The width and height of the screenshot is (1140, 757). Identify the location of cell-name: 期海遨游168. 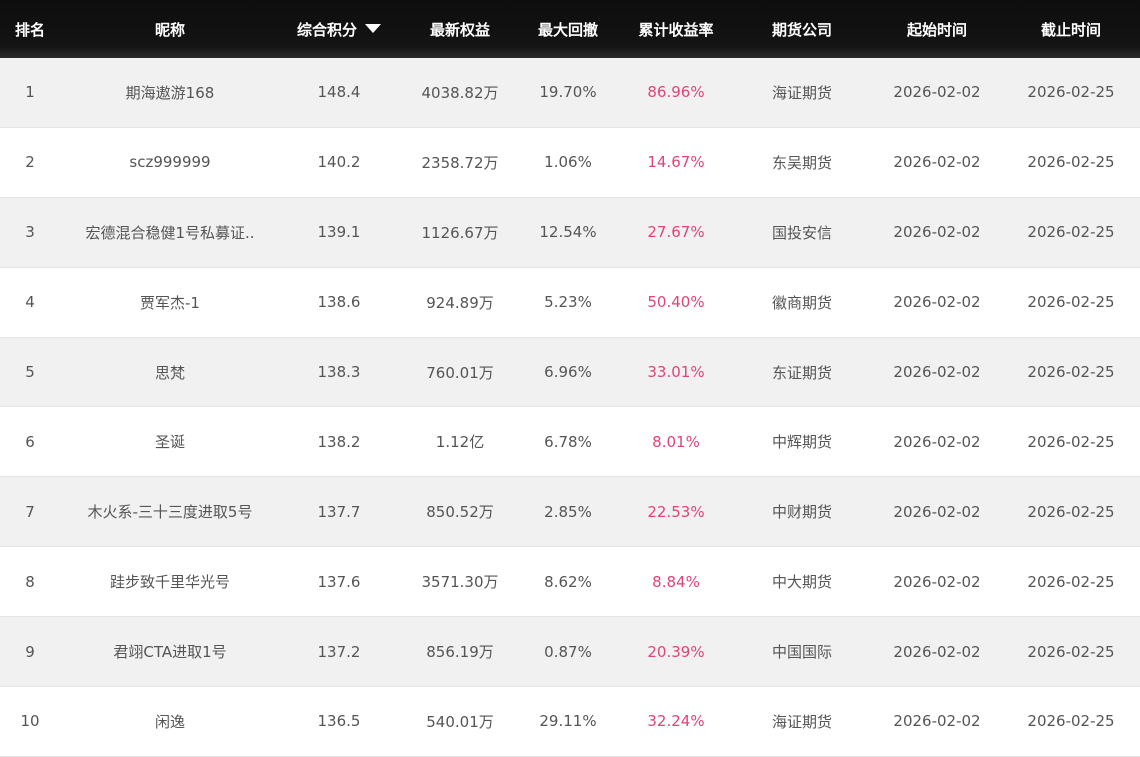
(167, 92).